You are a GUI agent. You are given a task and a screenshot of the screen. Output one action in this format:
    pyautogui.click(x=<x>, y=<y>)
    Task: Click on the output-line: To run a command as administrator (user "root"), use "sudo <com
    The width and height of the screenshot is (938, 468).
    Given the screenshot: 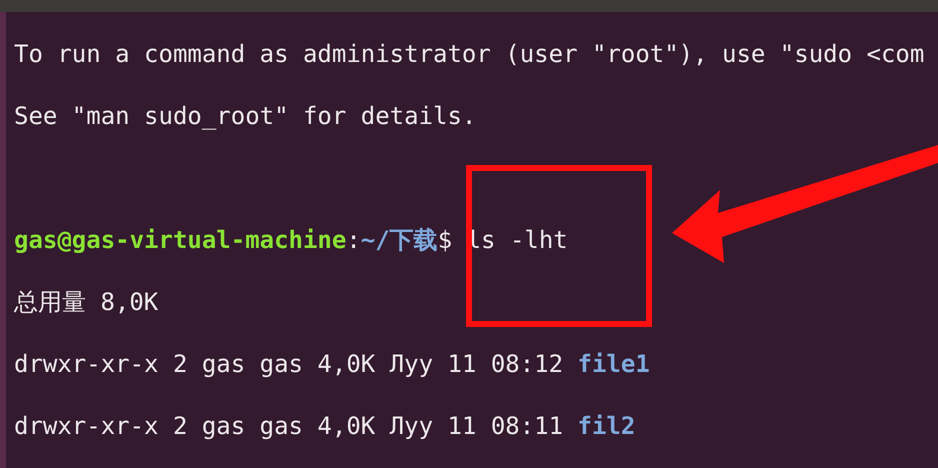 What is the action you would take?
    pyautogui.click(x=469, y=54)
    